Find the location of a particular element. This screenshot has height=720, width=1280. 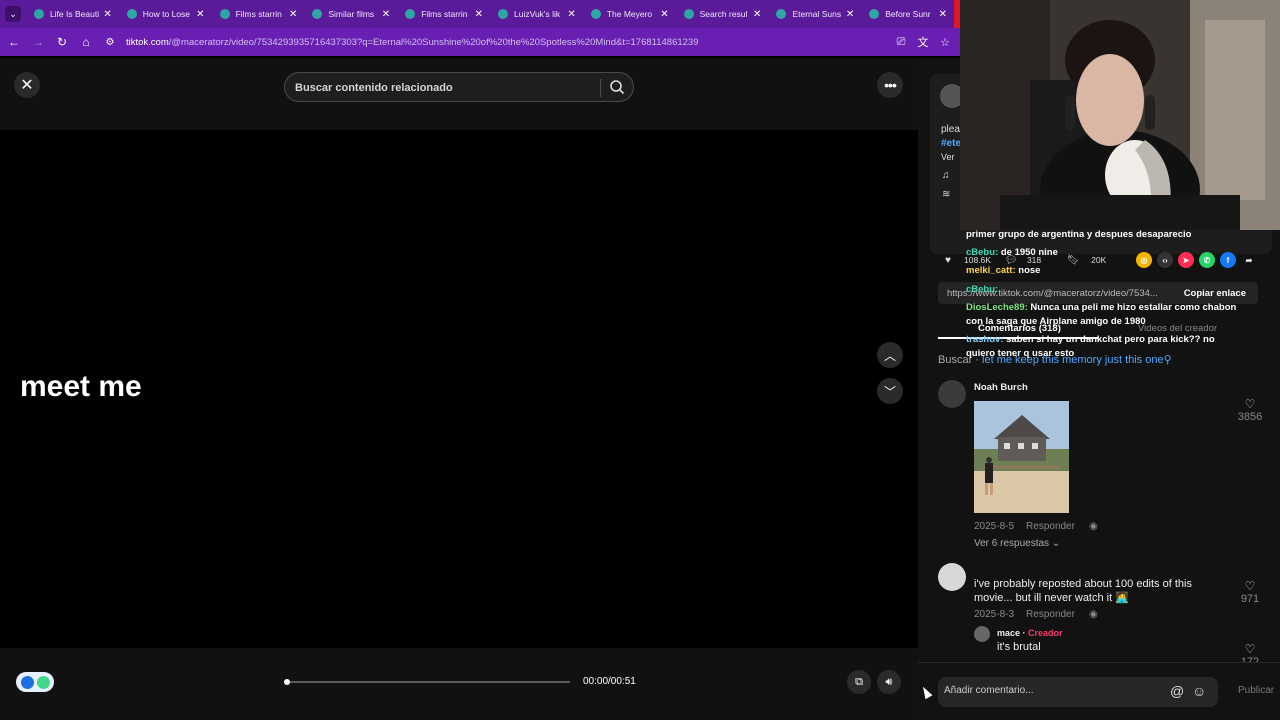

browser-tab: Similar films ✕ is located at coordinates (350, 14).